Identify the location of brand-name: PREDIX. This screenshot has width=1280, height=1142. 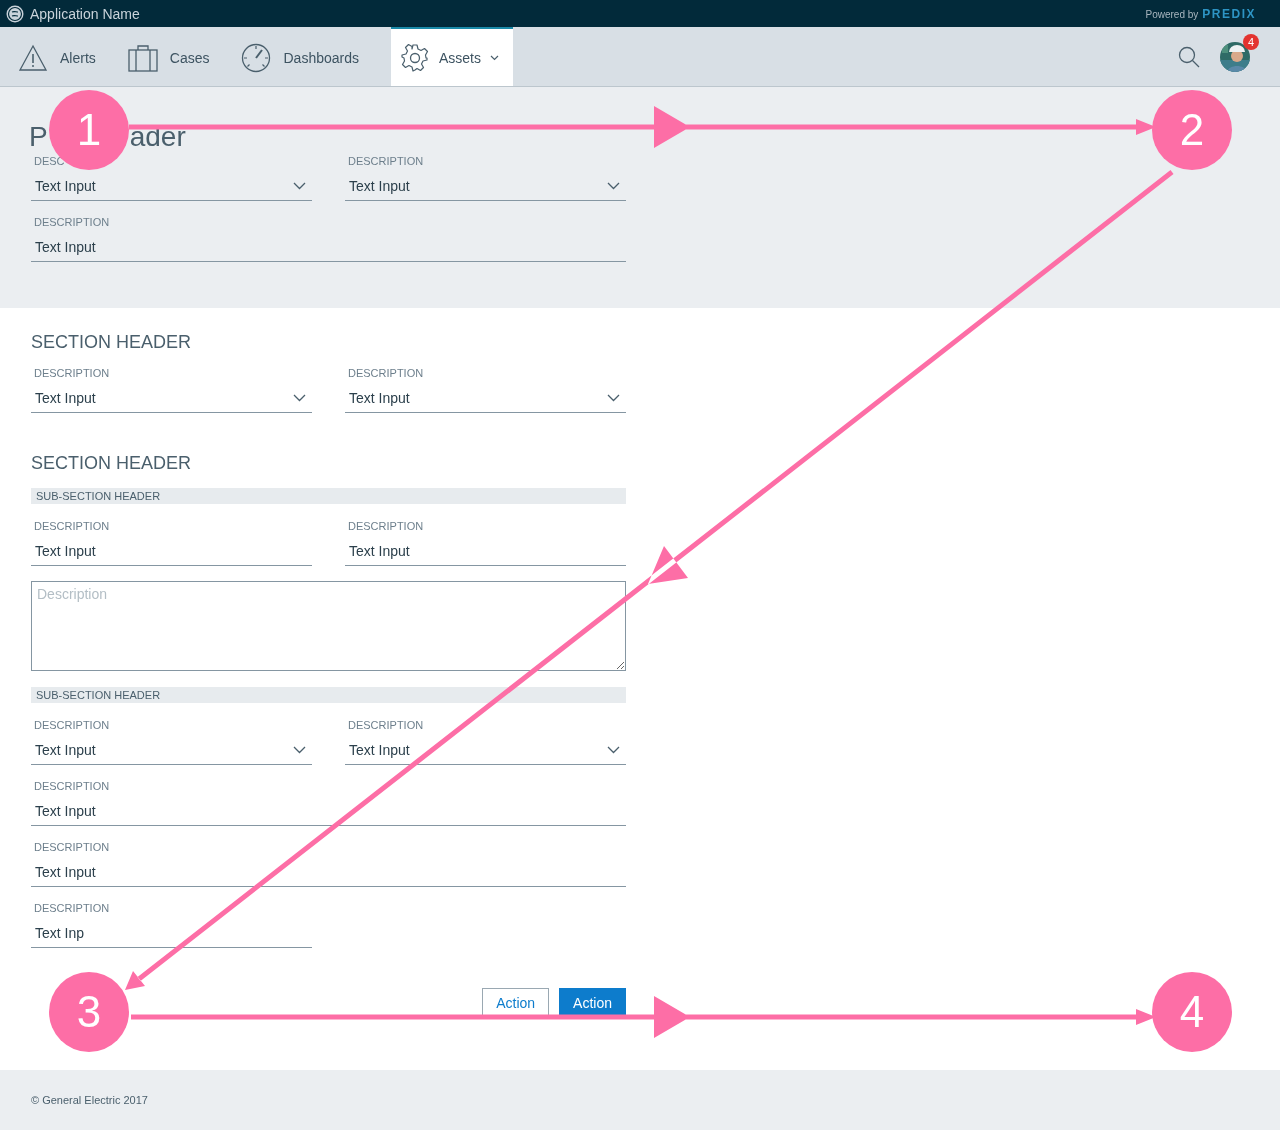
(1229, 13).